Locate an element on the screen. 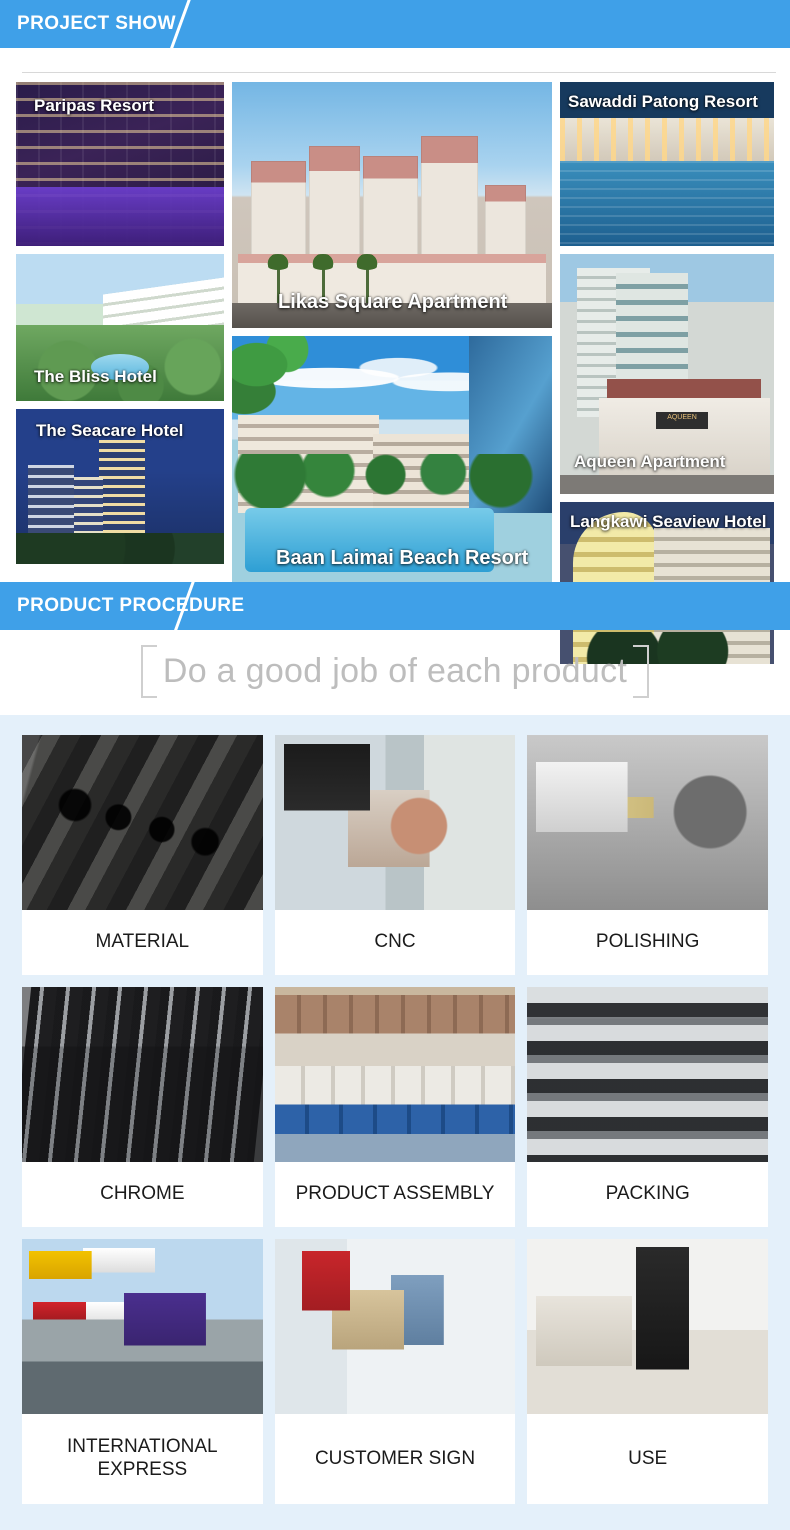 The width and height of the screenshot is (790, 1530). procedure-card-packing: PACKING is located at coordinates (647, 1107).